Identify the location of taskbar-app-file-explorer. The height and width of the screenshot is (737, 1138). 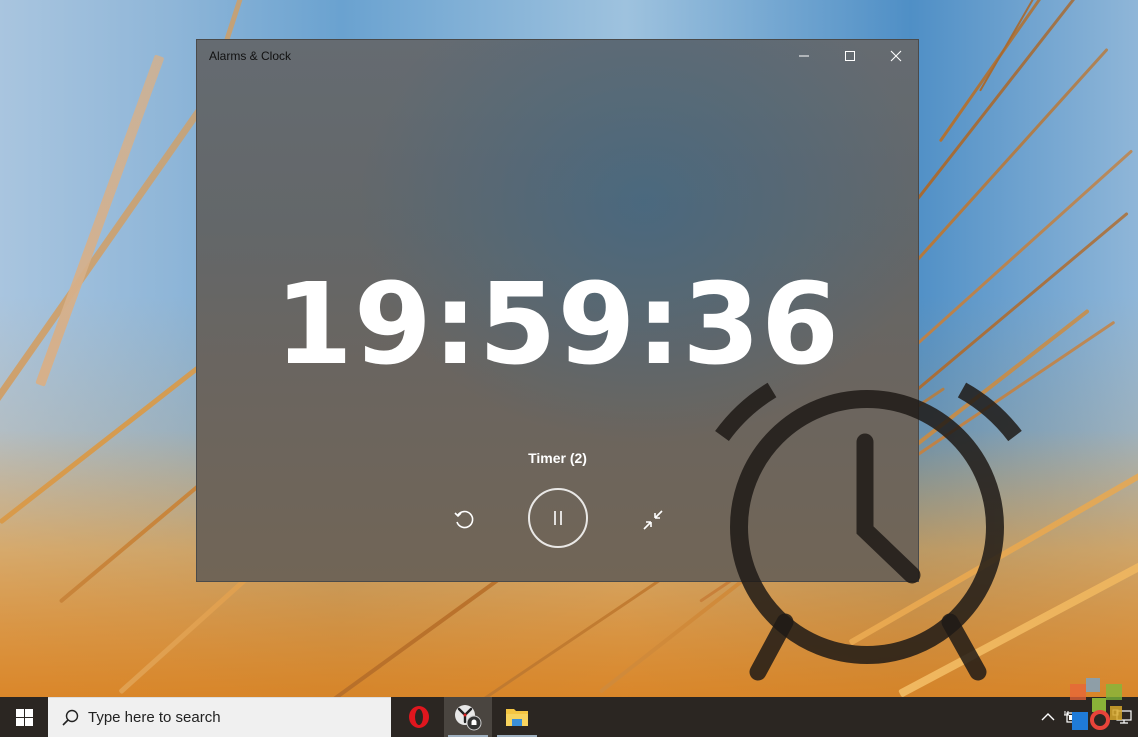
(517, 717).